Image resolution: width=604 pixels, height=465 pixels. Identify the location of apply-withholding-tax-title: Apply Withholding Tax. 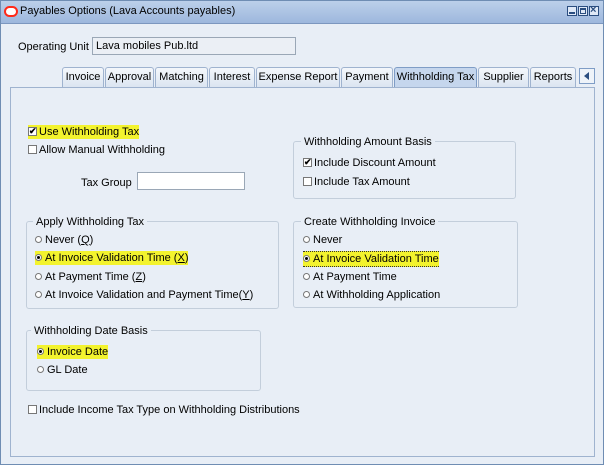
(90, 222).